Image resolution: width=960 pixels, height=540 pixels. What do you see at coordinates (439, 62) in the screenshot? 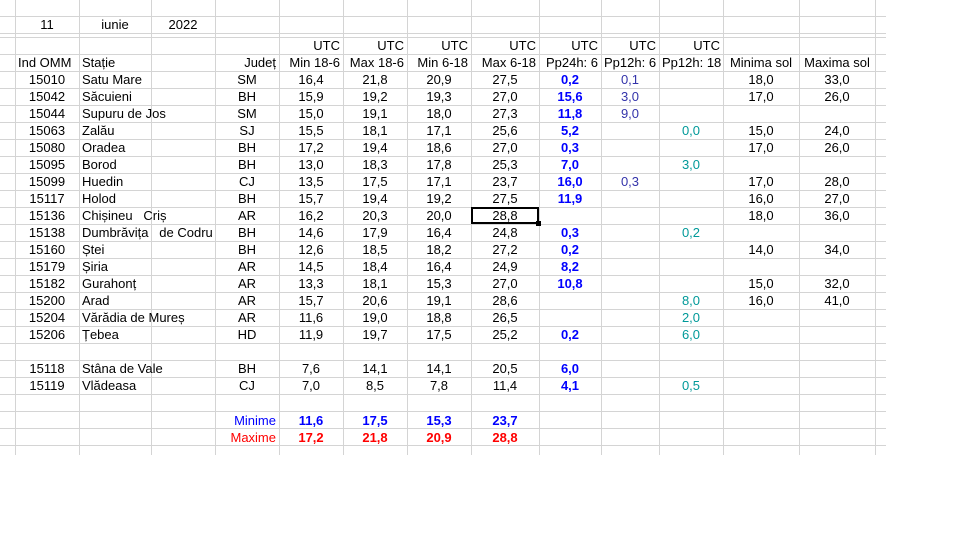
I see `header-cell: Min 6-18` at bounding box center [439, 62].